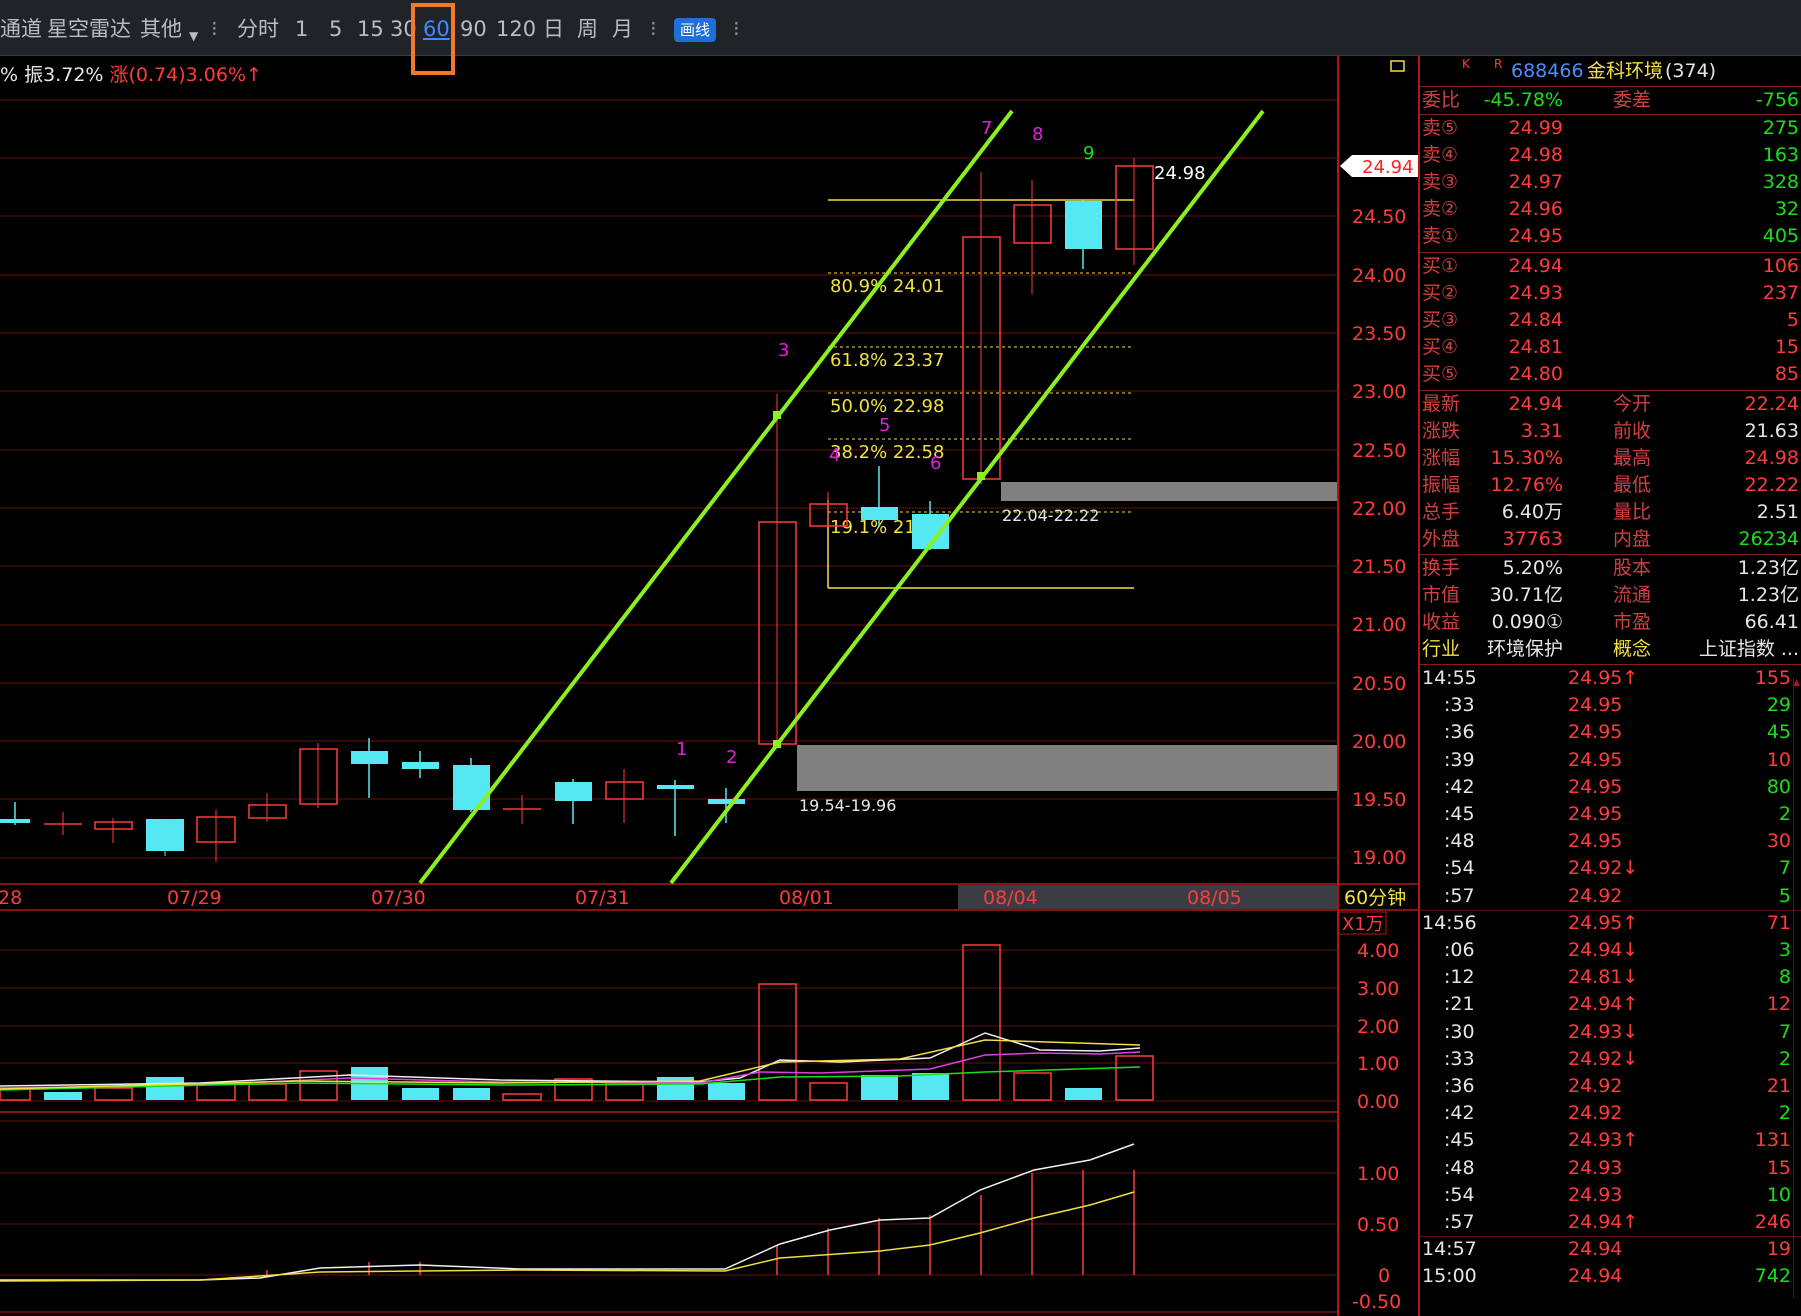  What do you see at coordinates (1610, 950) in the screenshot?
I see `tick-row: :06 24.94↓ 3` at bounding box center [1610, 950].